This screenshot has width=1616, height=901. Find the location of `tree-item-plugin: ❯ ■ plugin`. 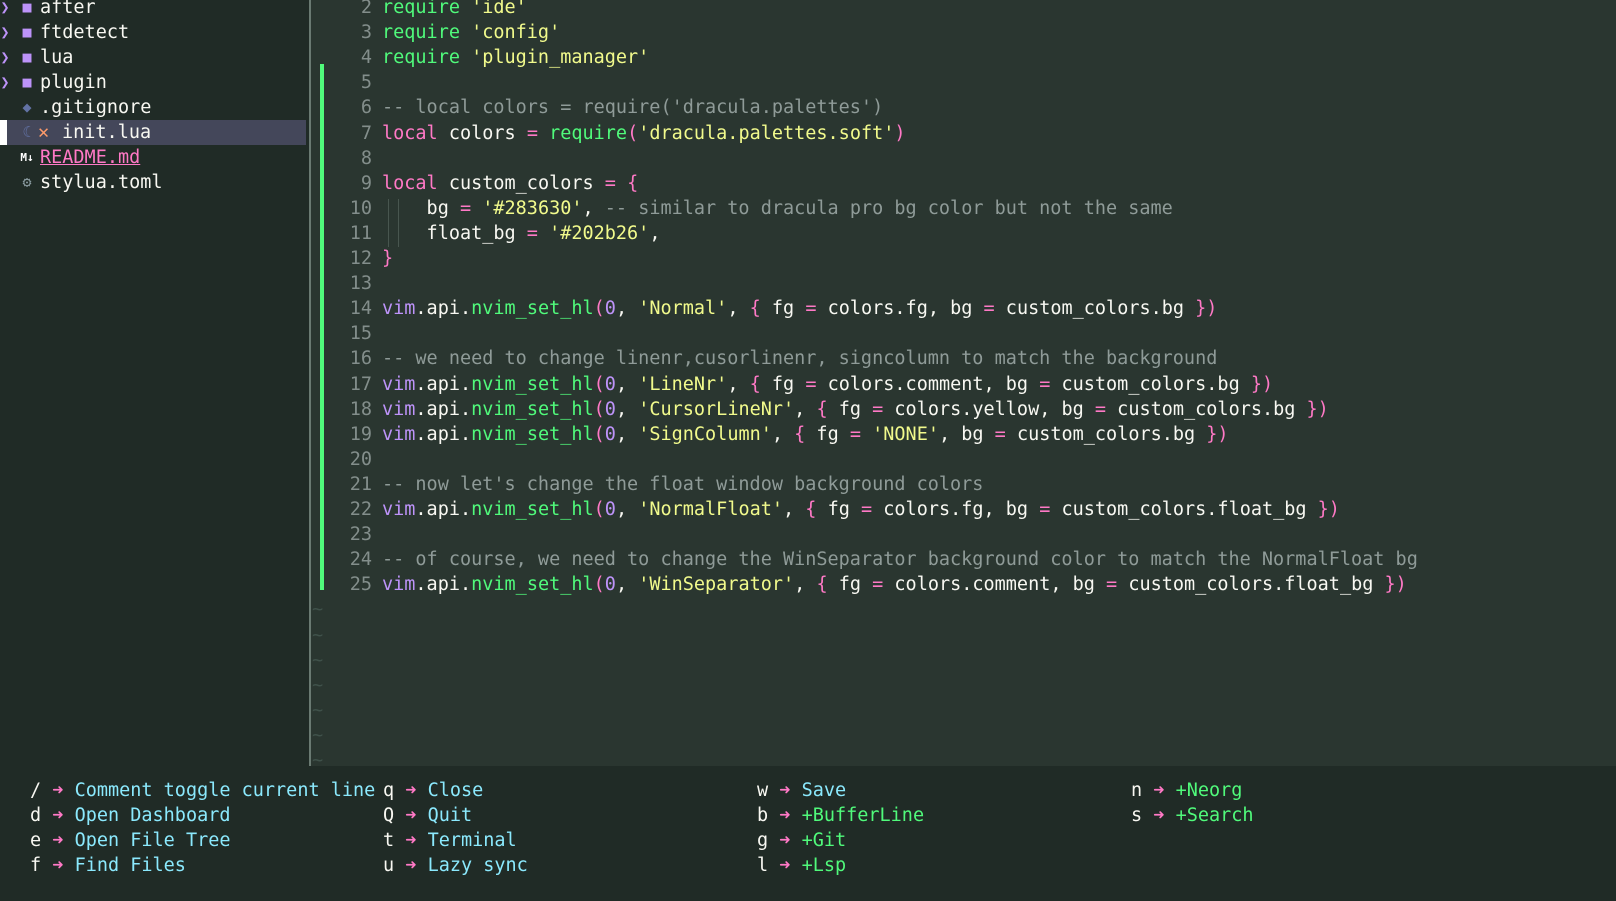

tree-item-plugin: ❯ ■ plugin is located at coordinates (153, 82).